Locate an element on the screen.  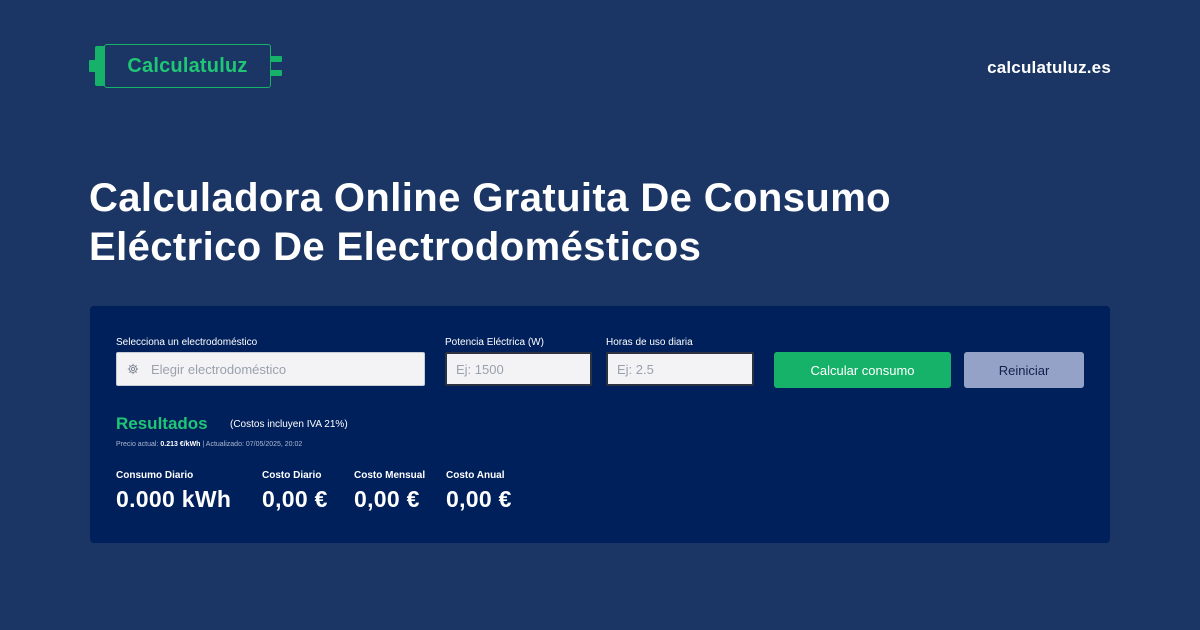
stat-value-annual-cost: 0,00 € is located at coordinates (479, 499).